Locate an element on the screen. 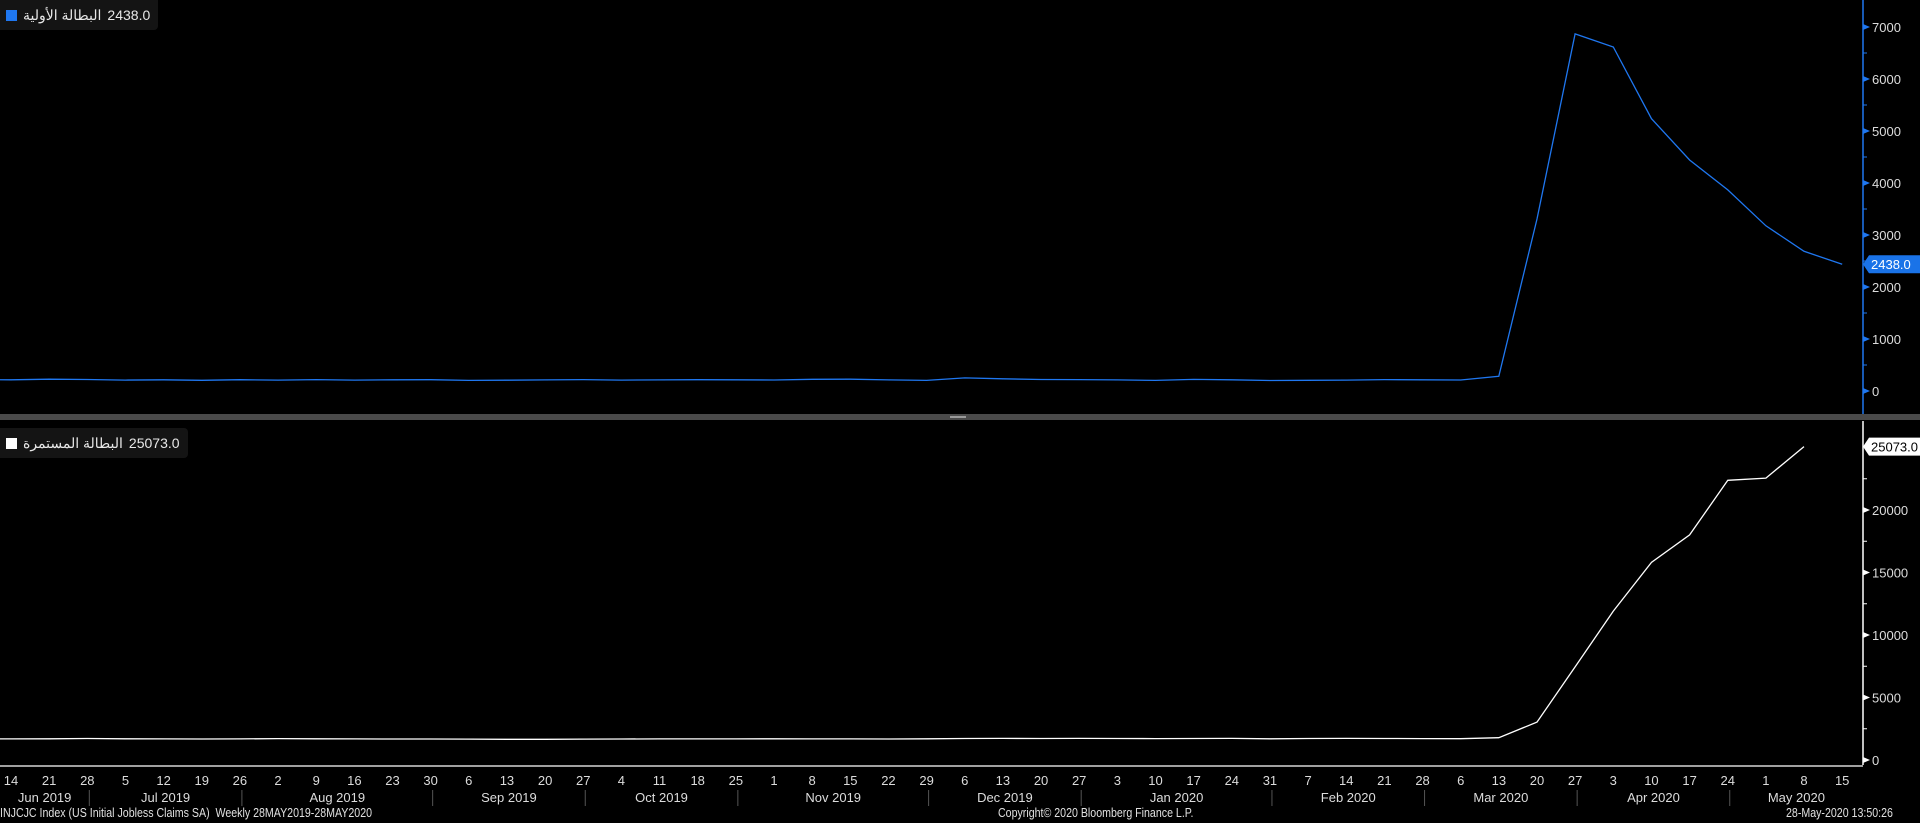 This screenshot has width=1920, height=823. x-axis-tick-label: 11 is located at coordinates (660, 780).